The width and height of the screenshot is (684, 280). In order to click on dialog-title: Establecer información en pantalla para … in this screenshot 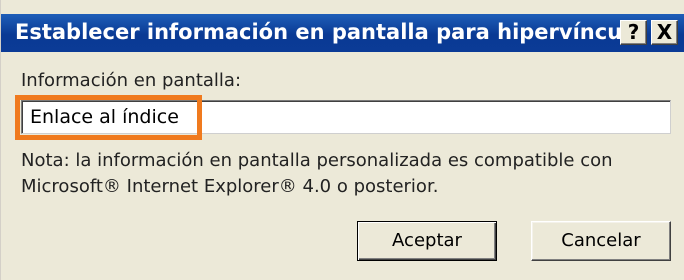, I will do `click(329, 32)`.